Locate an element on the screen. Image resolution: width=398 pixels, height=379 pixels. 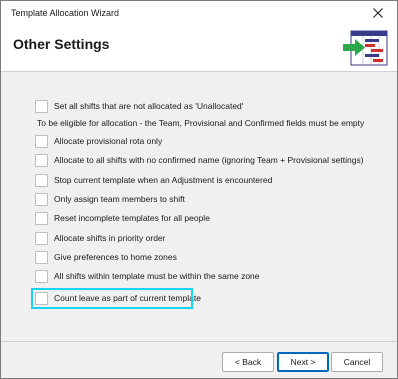
cancel-button: Cancel is located at coordinates (357, 362).